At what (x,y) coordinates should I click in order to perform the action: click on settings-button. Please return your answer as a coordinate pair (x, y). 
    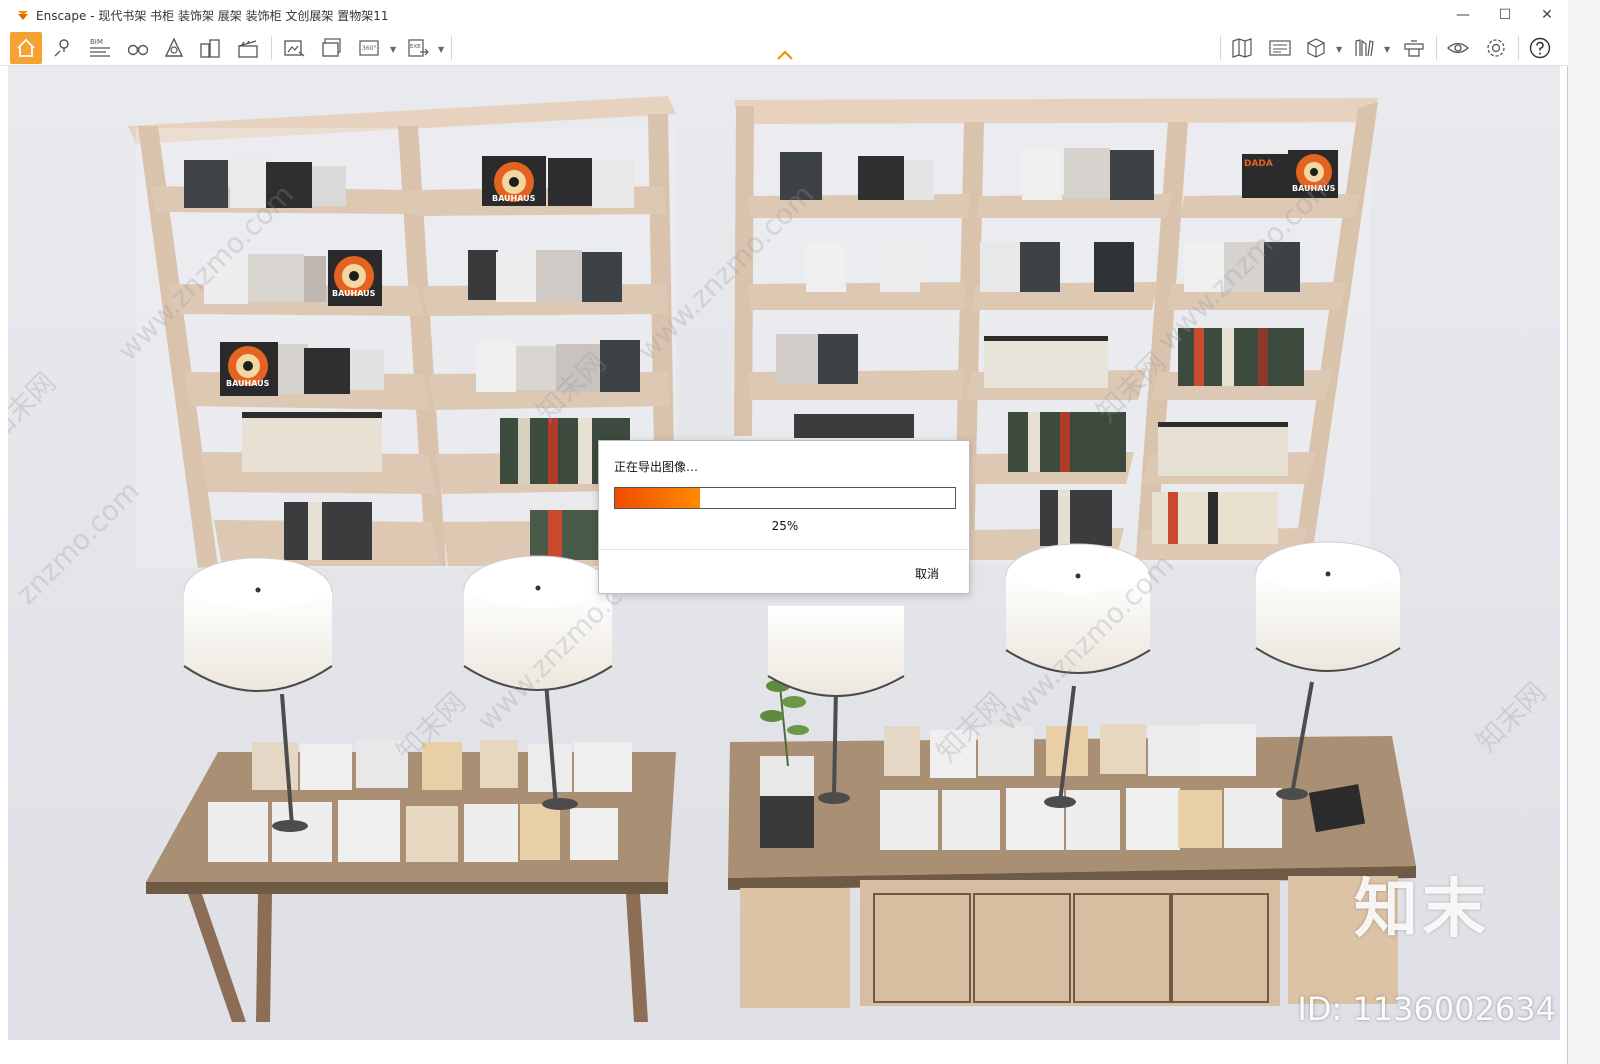
    Looking at the image, I should click on (1496, 48).